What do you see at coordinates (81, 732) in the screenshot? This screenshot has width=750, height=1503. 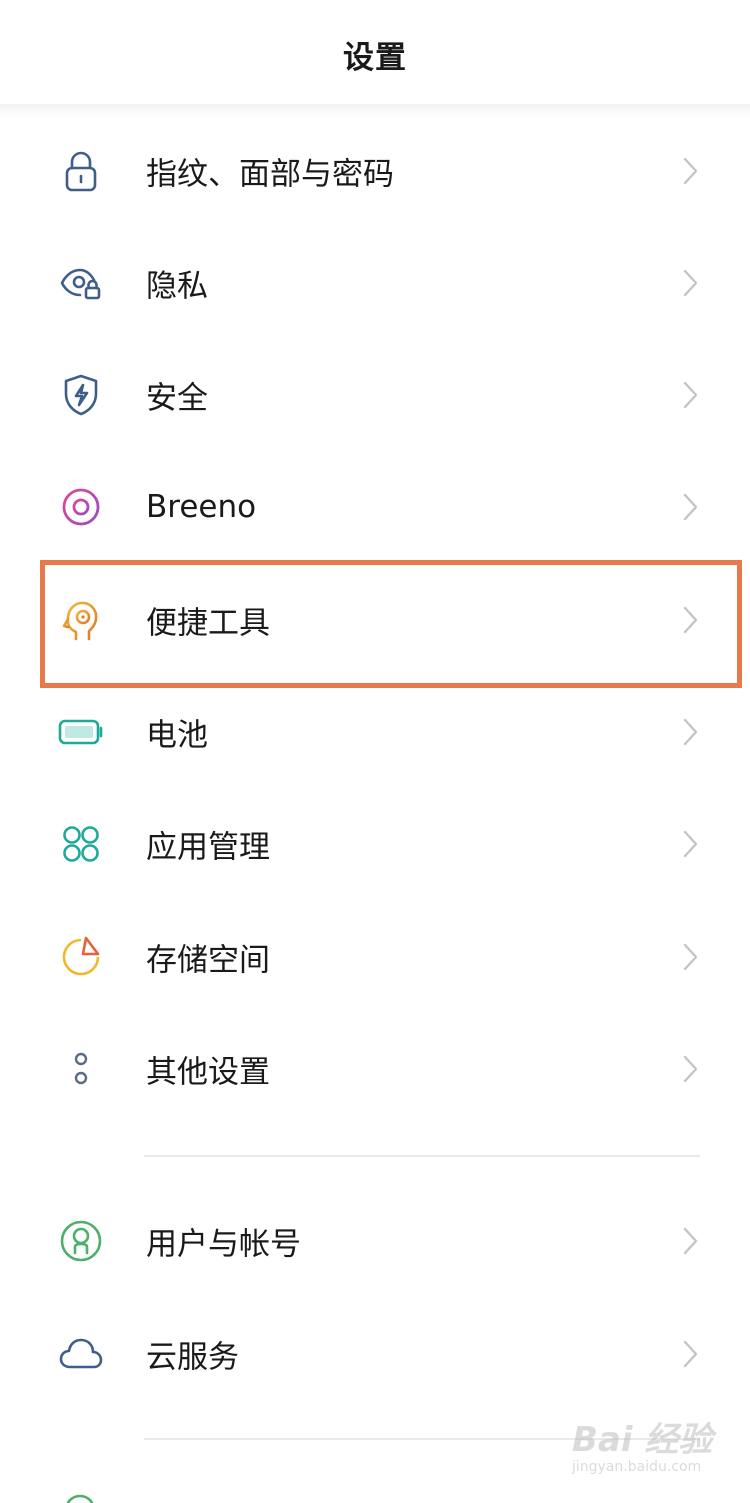 I see `battery-icon` at bounding box center [81, 732].